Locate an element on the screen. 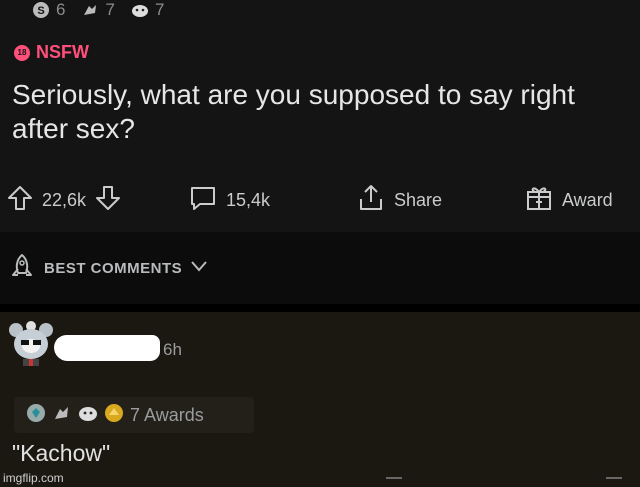 This screenshot has width=640, height=487. award-label: Award is located at coordinates (587, 199).